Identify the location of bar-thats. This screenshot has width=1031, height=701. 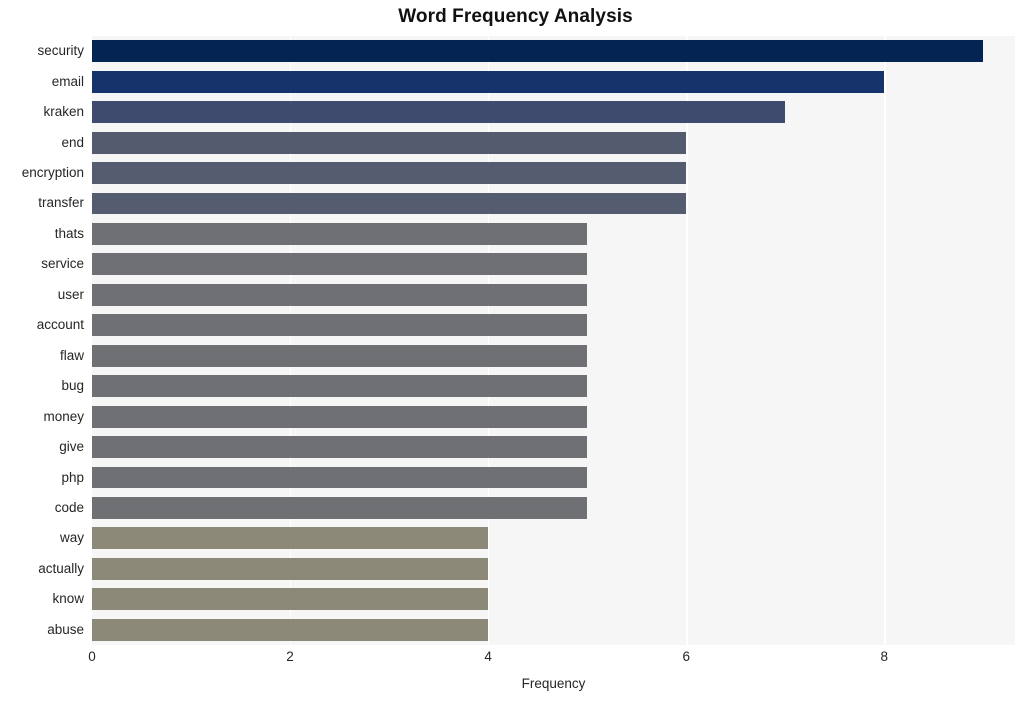
(340, 233).